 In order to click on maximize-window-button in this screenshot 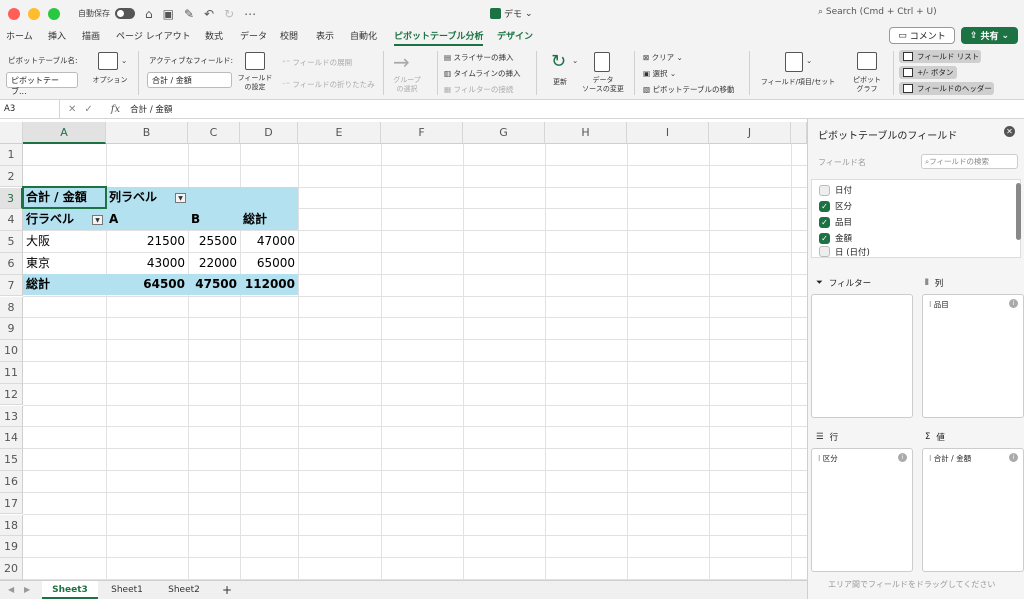, I will do `click(54, 13)`.